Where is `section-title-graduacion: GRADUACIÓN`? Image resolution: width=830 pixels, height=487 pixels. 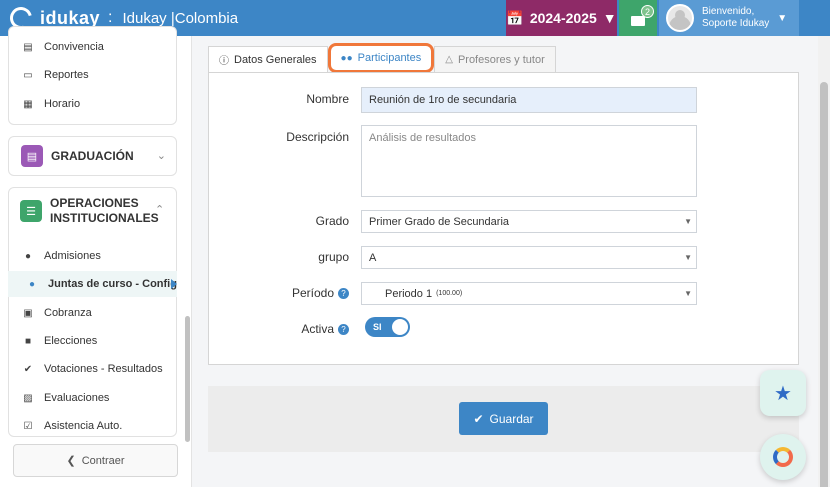 section-title-graduacion: GRADUACIÓN is located at coordinates (92, 156).